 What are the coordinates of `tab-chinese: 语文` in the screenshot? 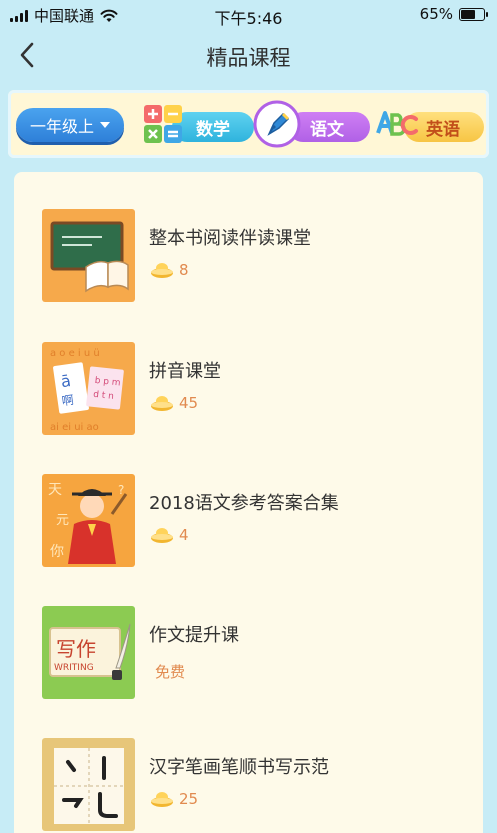 It's located at (312, 124).